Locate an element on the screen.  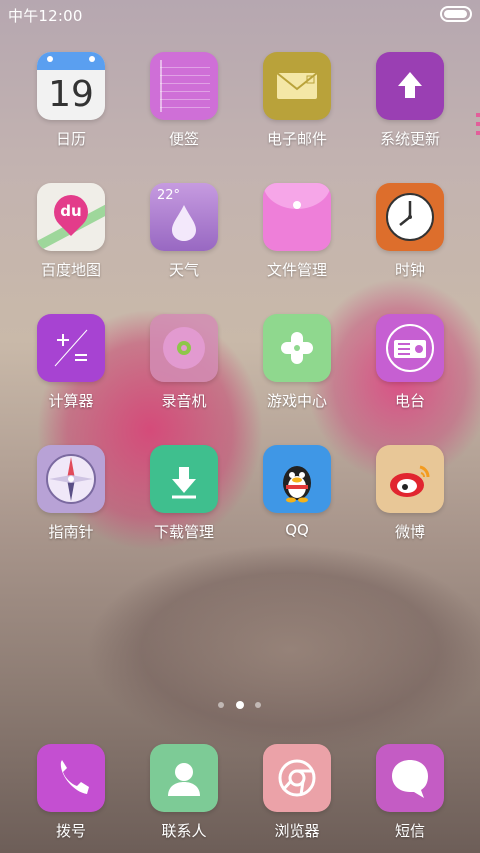
app-recorder: 录音机 is located at coordinates (184, 362).